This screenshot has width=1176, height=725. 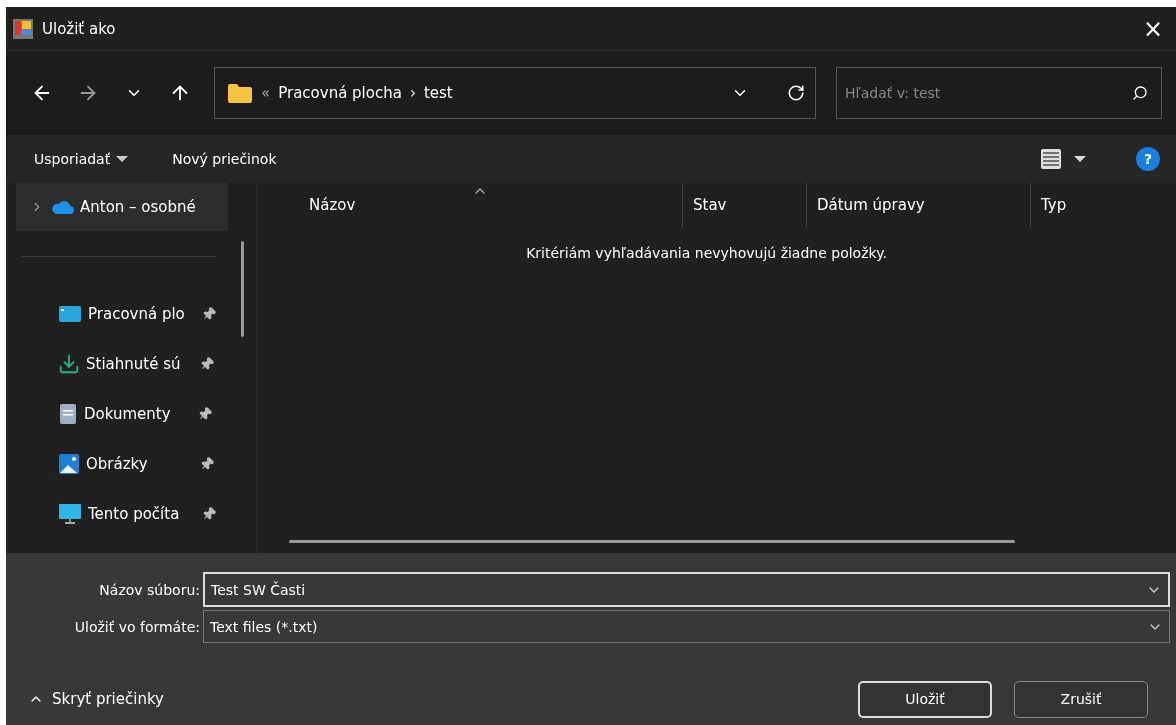 I want to click on close-button: ×, so click(x=1153, y=28).